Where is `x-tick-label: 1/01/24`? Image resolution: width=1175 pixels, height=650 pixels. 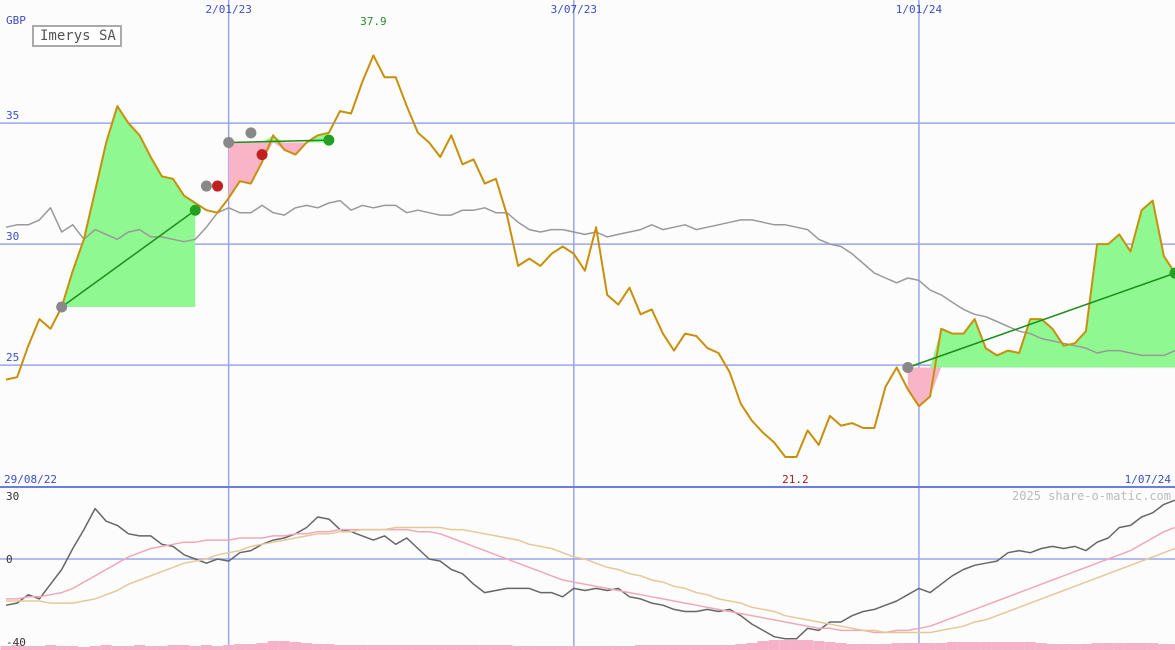
x-tick-label: 1/01/24 is located at coordinates (919, 9).